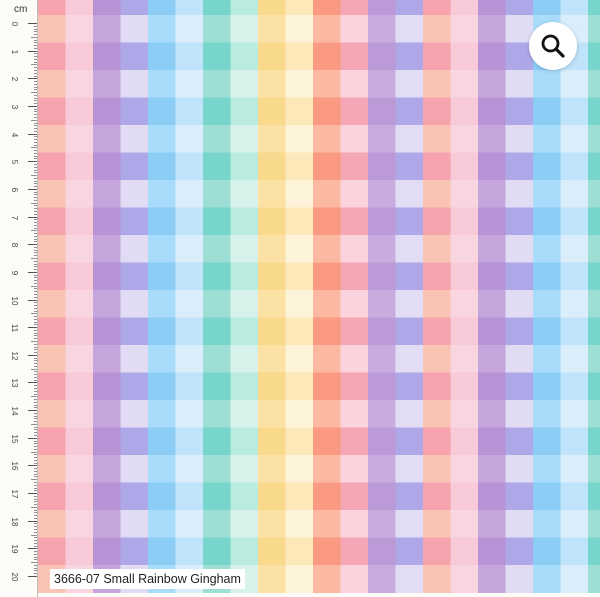 Image resolution: width=600 pixels, height=597 pixels. What do you see at coordinates (14, 328) in the screenshot?
I see `ruler-label: 11` at bounding box center [14, 328].